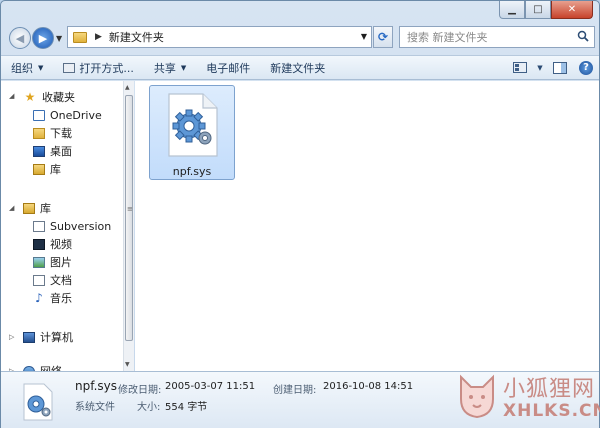  What do you see at coordinates (447, 37) in the screenshot?
I see `search-placeholder: 搜索 新建文件夹` at bounding box center [447, 37].